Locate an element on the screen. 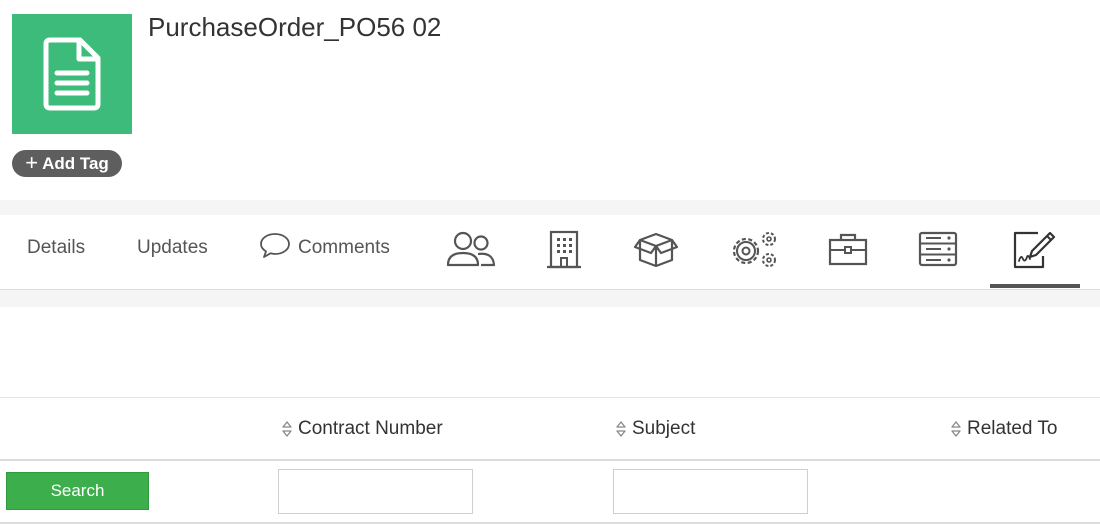 The width and height of the screenshot is (1100, 524). tab-contacts is located at coordinates (471, 249).